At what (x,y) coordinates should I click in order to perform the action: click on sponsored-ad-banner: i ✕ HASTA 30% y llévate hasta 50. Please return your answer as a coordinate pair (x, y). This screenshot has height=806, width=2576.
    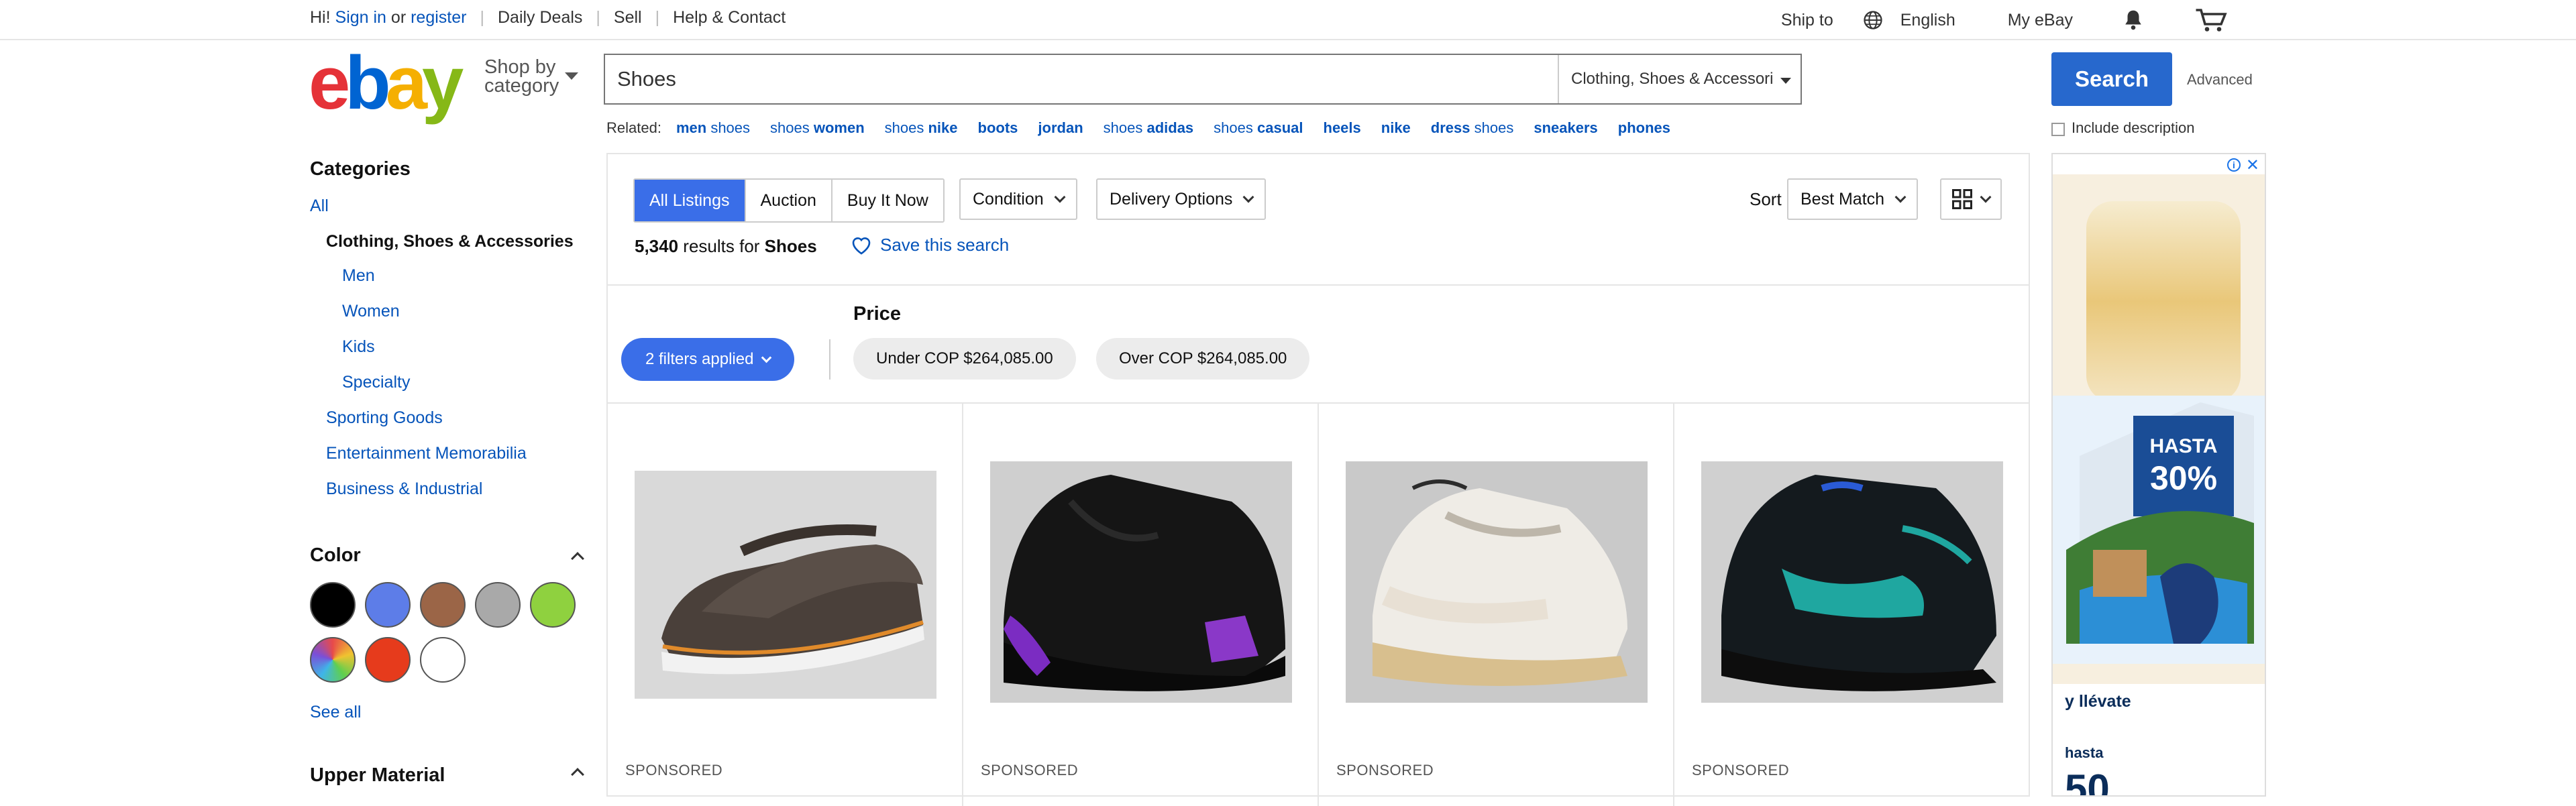
    Looking at the image, I should click on (2158, 475).